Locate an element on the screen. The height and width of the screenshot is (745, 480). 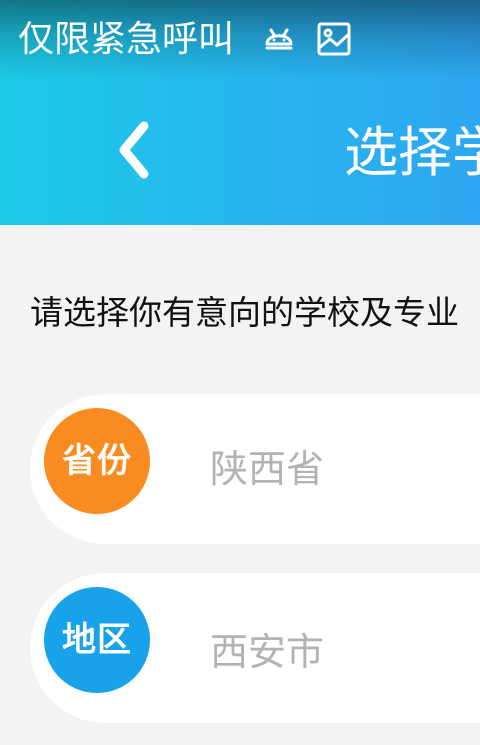
province-value: 陕西省 is located at coordinates (267, 469).